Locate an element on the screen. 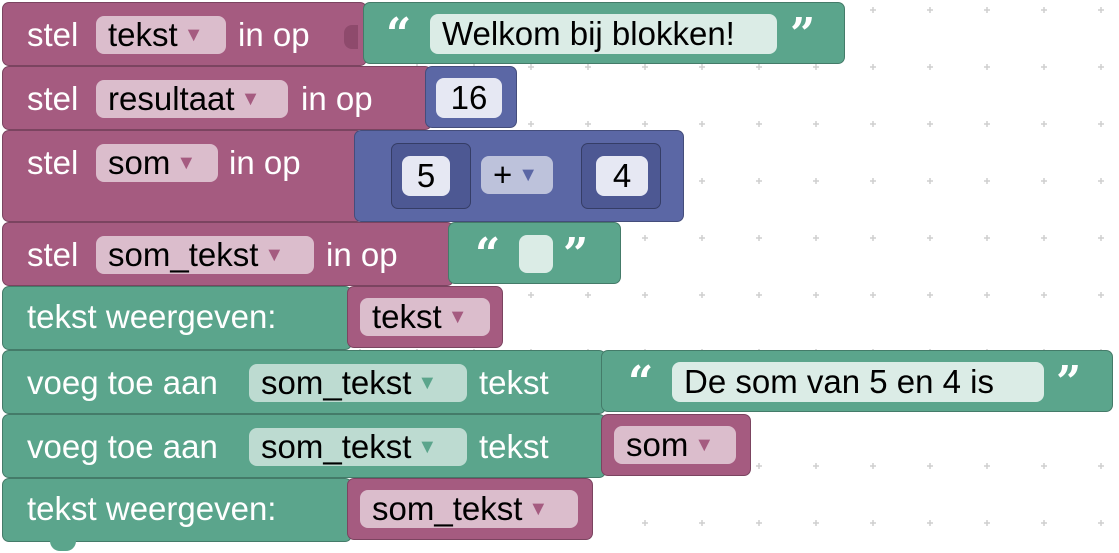 The height and width of the screenshot is (553, 1119). set-variable-block-tekst: stel tekst ▼ in op is located at coordinates (184, 34).